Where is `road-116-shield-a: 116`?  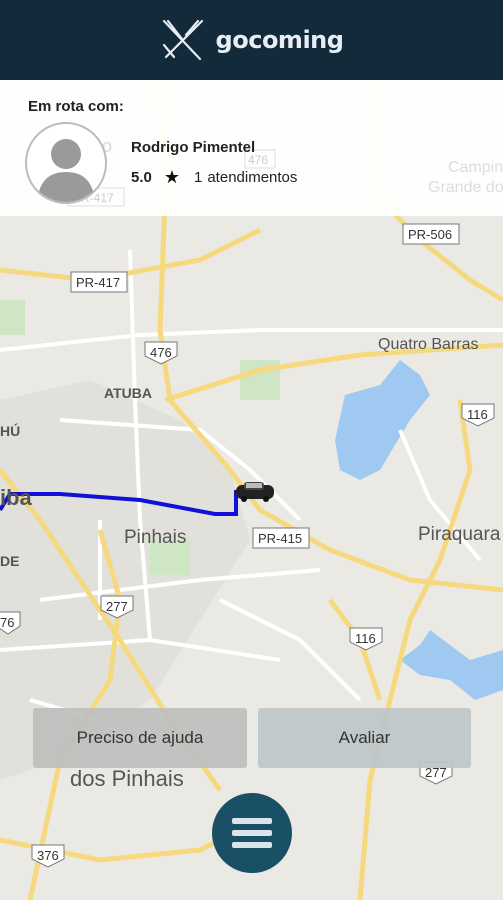
road-116-shield-a: 116 is located at coordinates (477, 414).